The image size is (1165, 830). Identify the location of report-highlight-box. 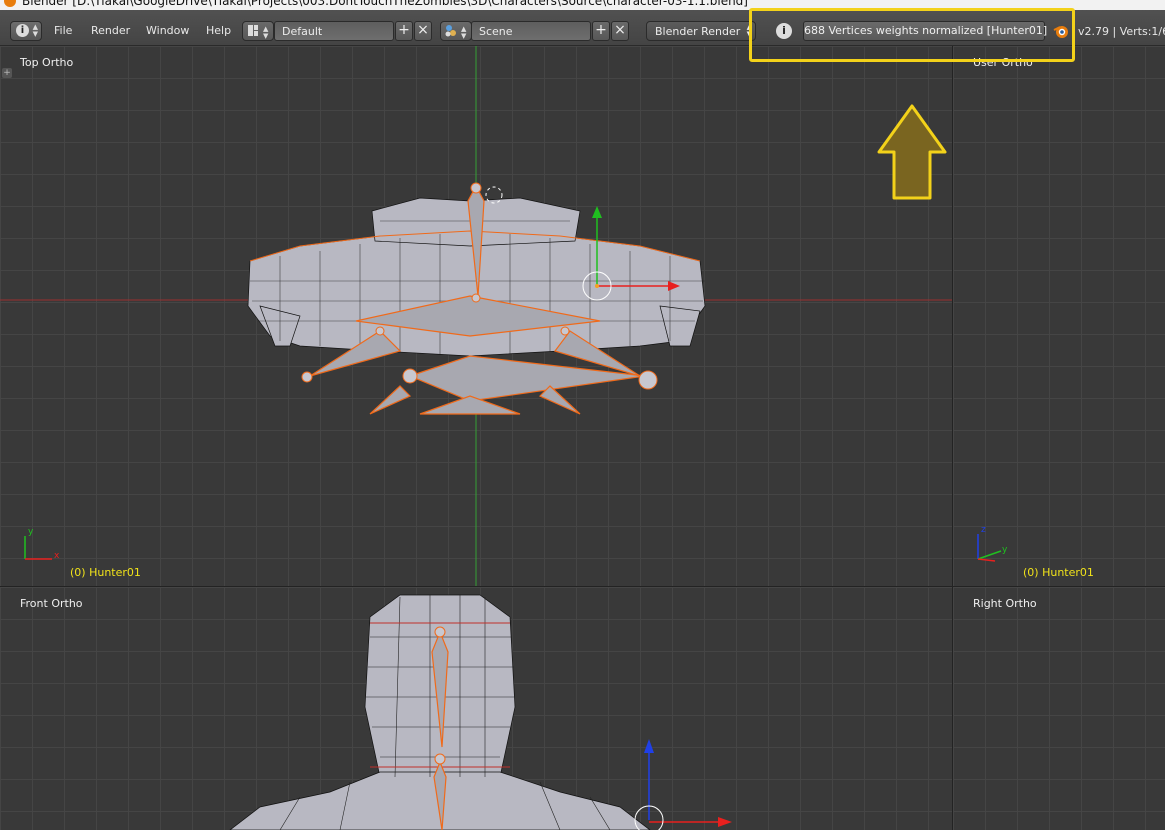
(912, 35).